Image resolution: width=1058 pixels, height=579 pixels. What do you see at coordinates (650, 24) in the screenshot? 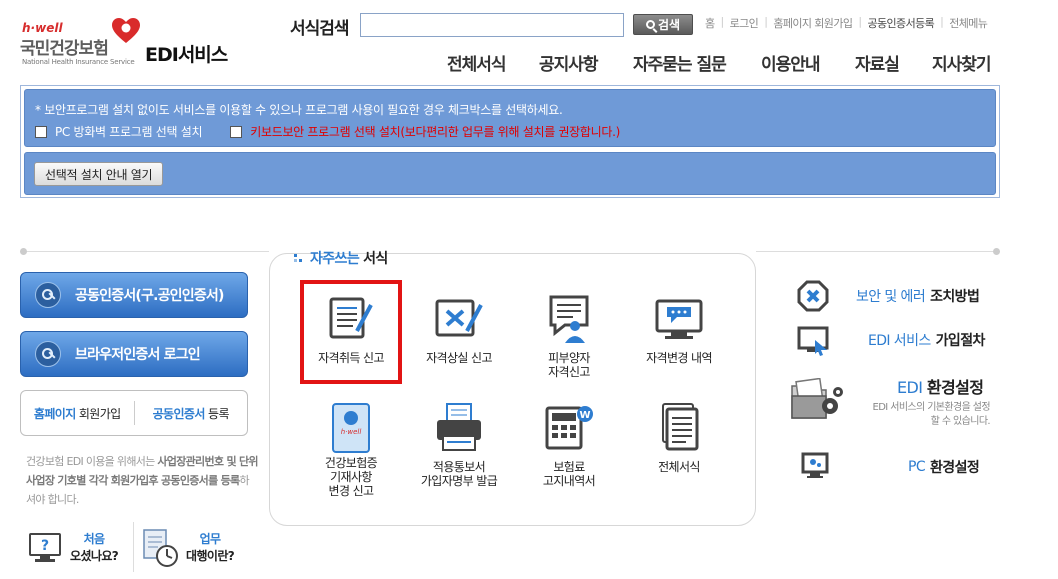
I see `search-icon` at bounding box center [650, 24].